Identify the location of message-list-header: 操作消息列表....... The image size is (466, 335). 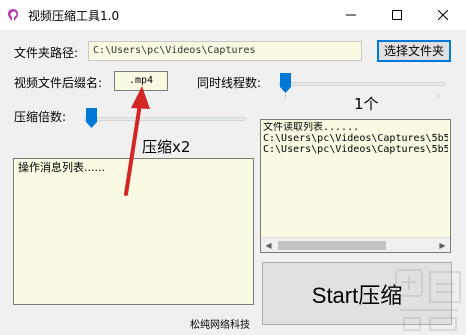
(61, 167).